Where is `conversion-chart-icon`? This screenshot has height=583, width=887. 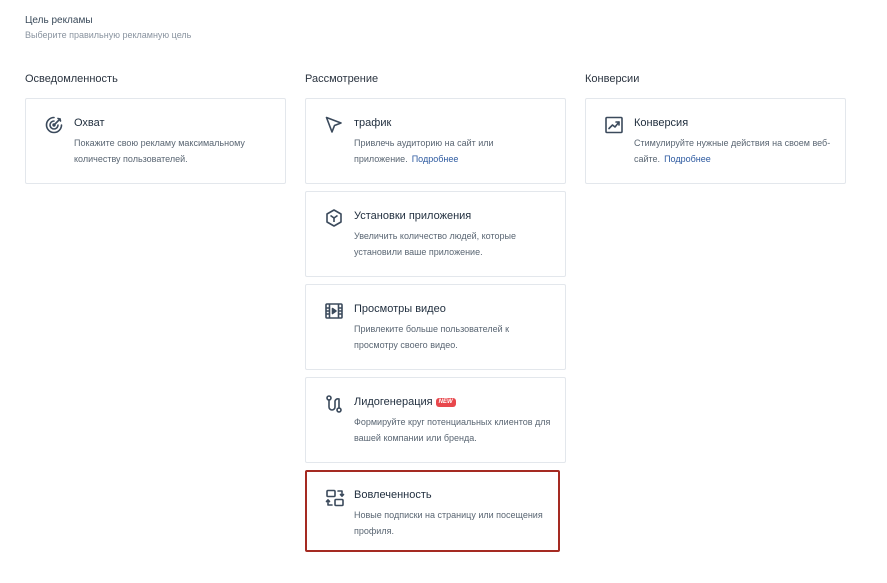
conversion-chart-icon is located at coordinates (614, 125).